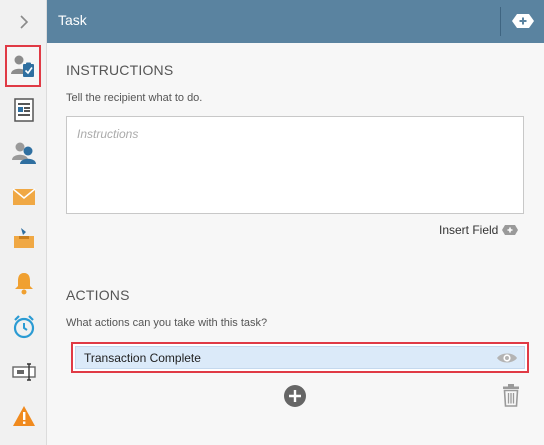 This screenshot has width=544, height=445. I want to click on users-icon, so click(23, 153).